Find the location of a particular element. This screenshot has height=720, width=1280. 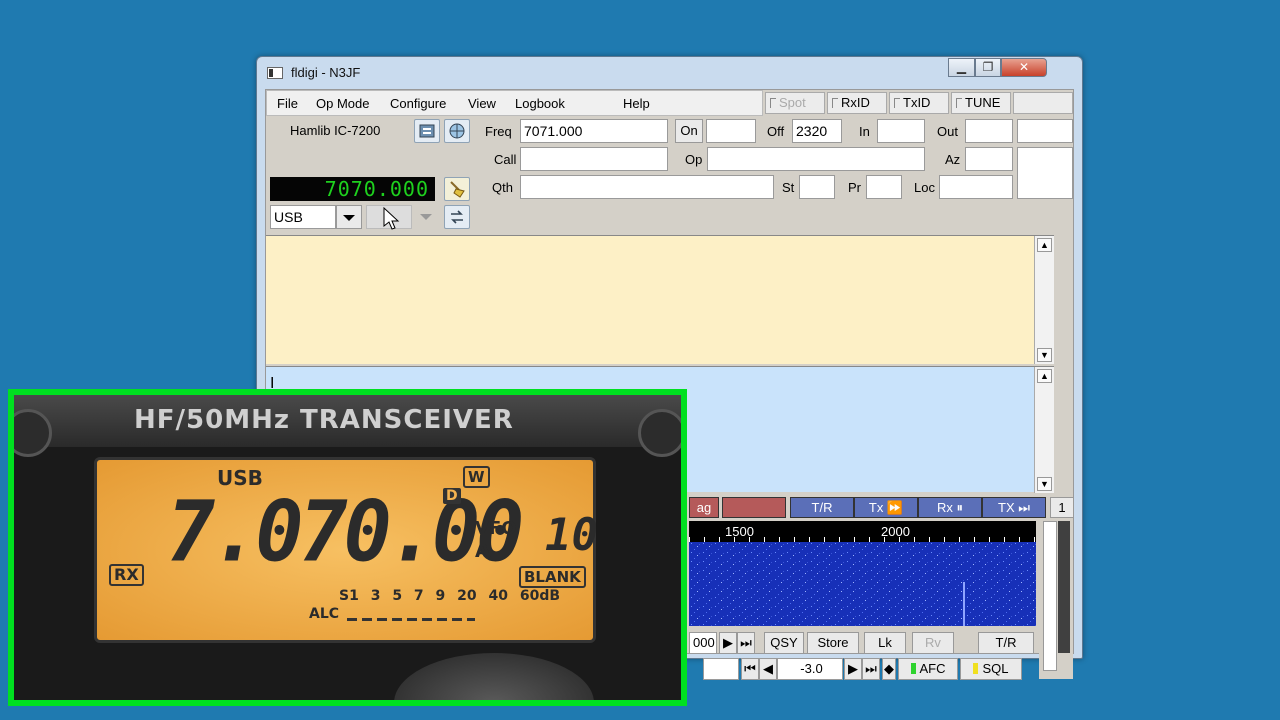

sql-label: SQL is located at coordinates (995, 668).